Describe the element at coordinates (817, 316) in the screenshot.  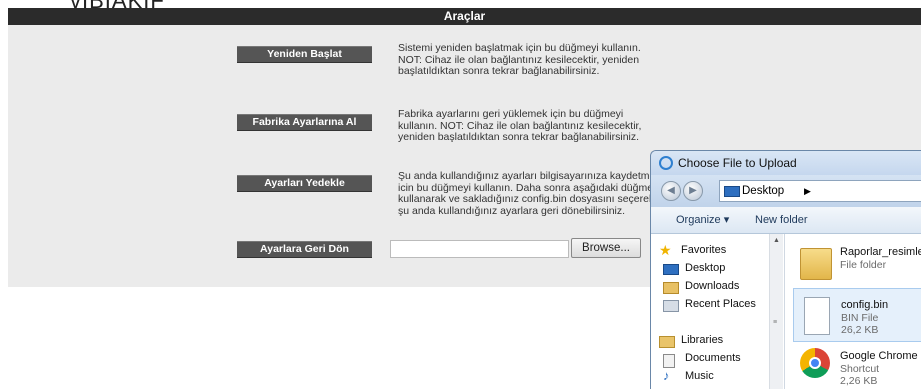
I see `file-icon` at that location.